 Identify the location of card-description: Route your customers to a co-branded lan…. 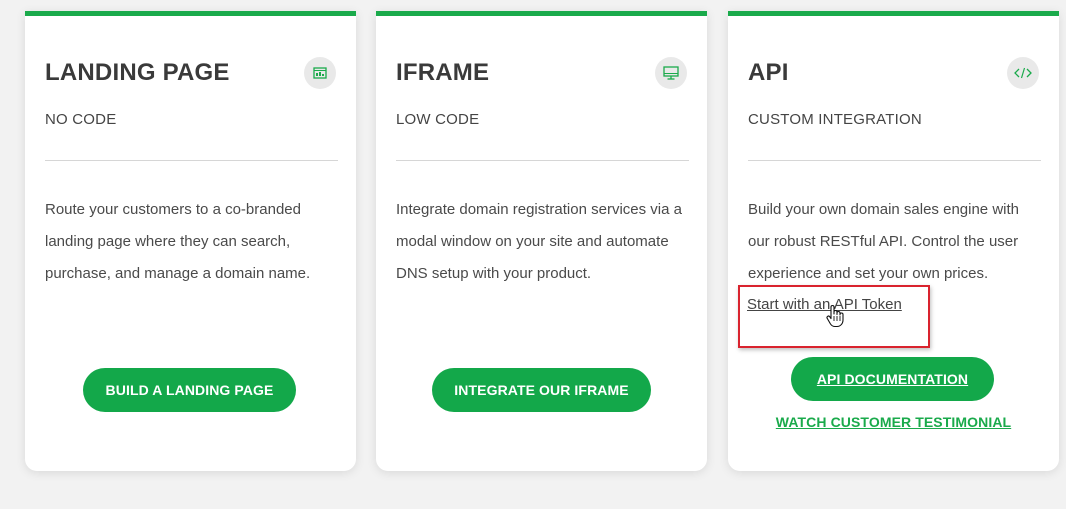
(178, 241).